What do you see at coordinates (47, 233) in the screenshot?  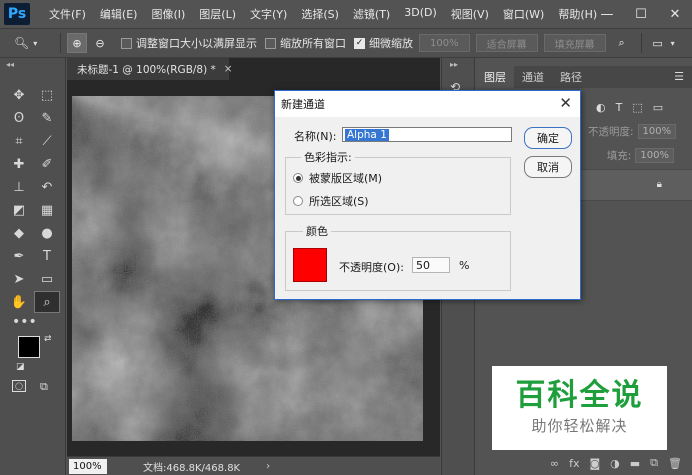 I see `dodge-tool: ●` at bounding box center [47, 233].